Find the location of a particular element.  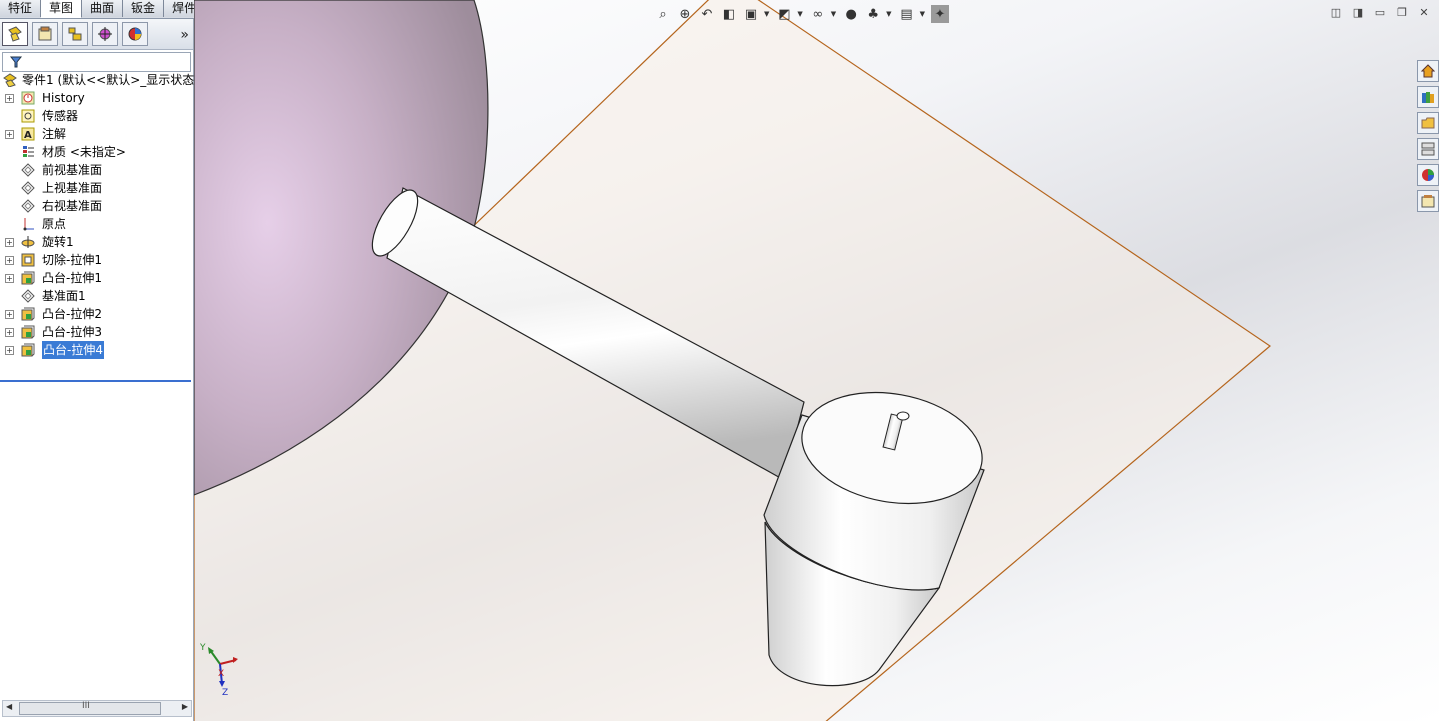

minimize-icon: ▭ is located at coordinates (1380, 13).